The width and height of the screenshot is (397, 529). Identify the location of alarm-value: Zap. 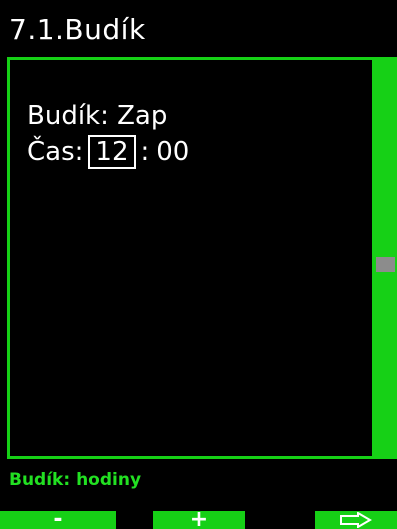
(142, 116).